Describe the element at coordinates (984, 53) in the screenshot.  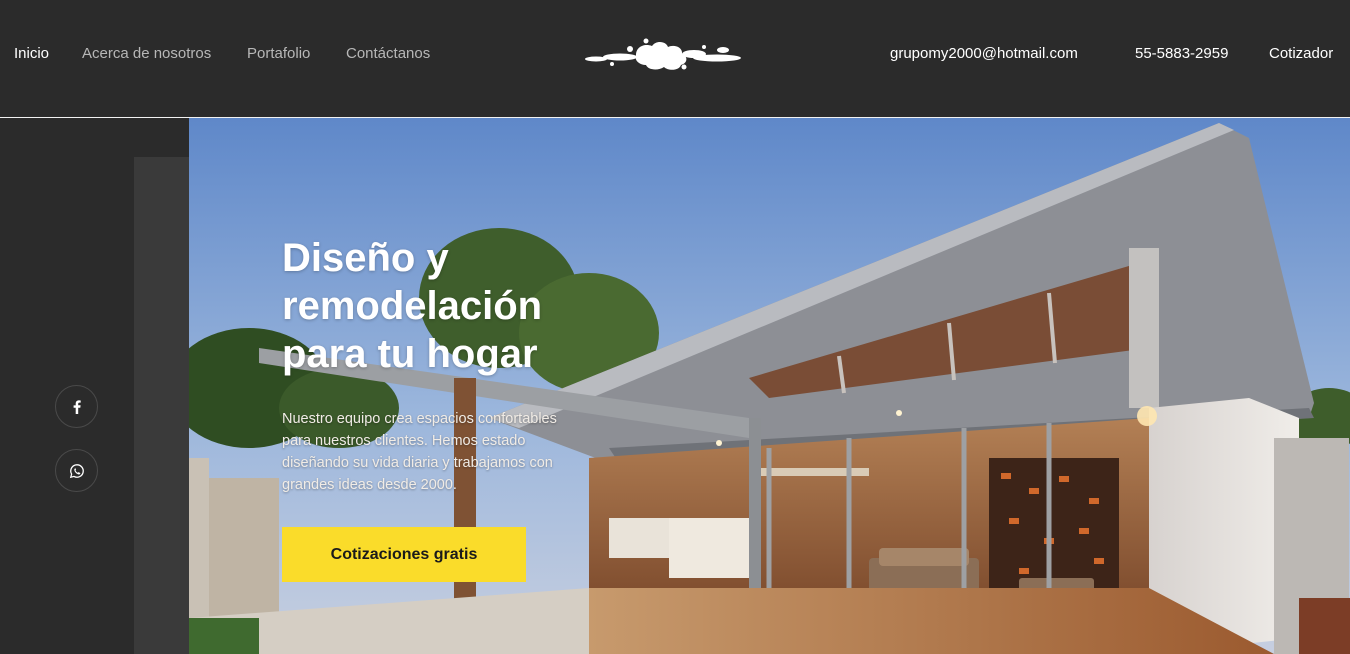
I see `email-link: grupomy2000@hotmail.com` at that location.